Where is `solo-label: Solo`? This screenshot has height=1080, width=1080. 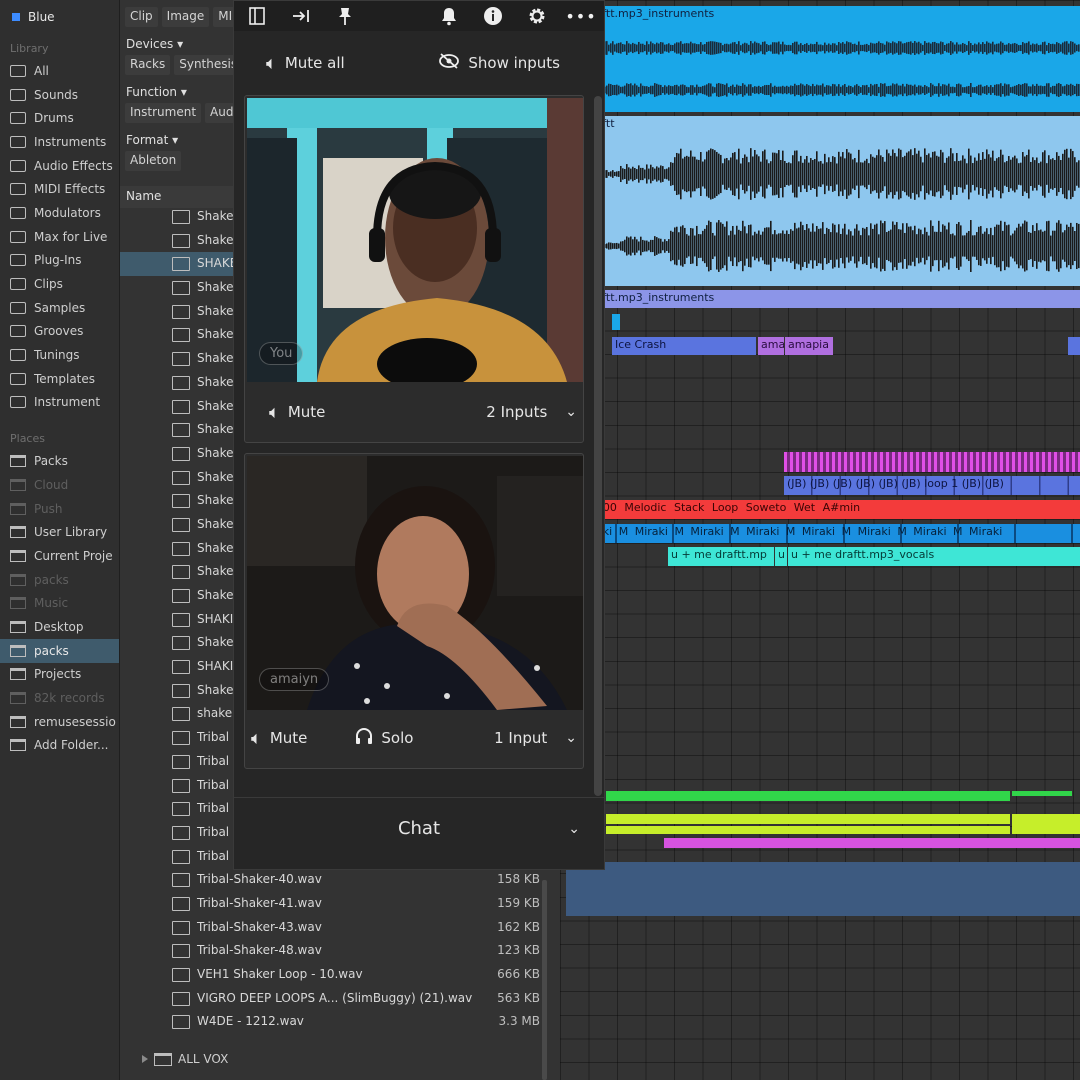
solo-label: Solo is located at coordinates (397, 738).